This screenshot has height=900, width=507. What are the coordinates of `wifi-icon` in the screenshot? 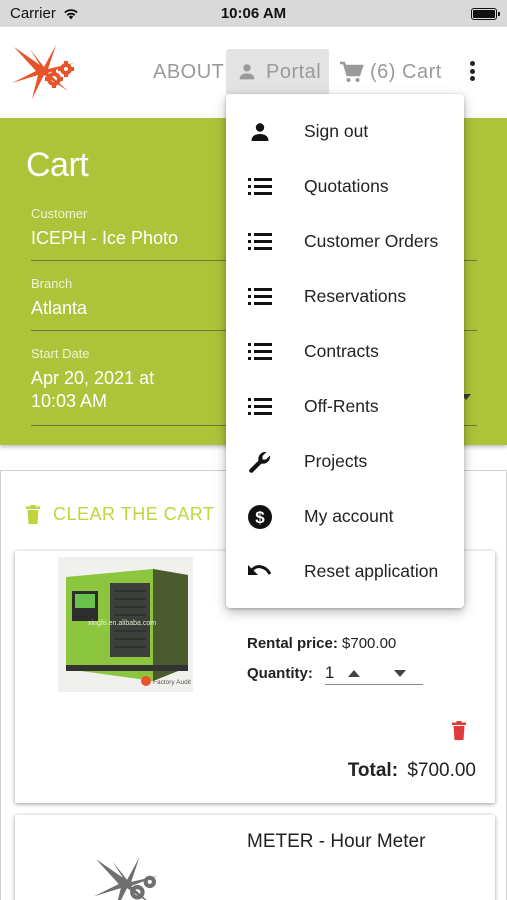 It's located at (71, 14).